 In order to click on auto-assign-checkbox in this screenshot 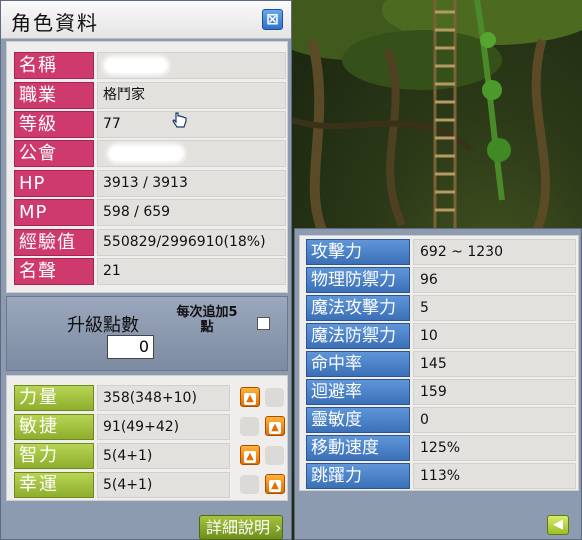, I will do `click(263, 323)`.